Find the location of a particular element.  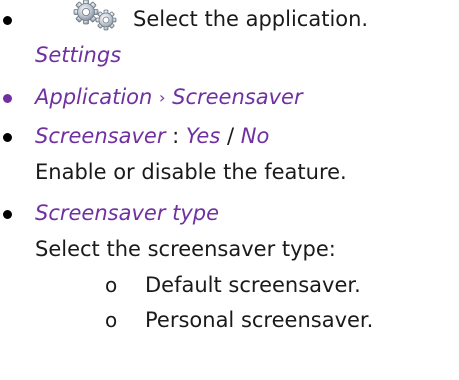

sub-list-item-default: o Default screensaver. is located at coordinates (229, 285).